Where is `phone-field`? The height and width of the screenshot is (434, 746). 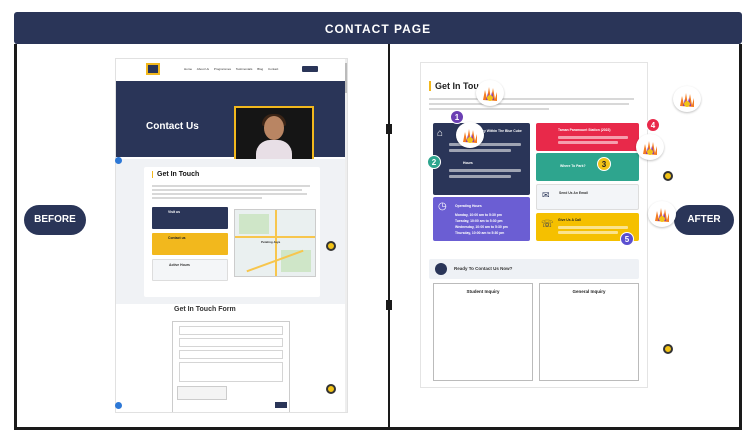 phone-field is located at coordinates (231, 354).